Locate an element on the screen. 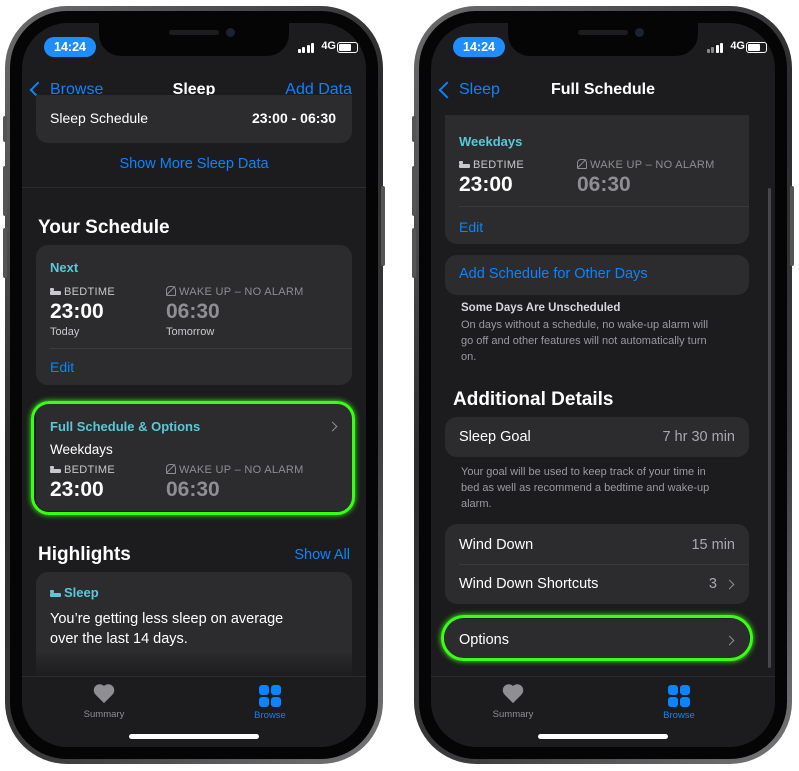 The image size is (799, 771). weekdays-label: Weekdays is located at coordinates (491, 141).